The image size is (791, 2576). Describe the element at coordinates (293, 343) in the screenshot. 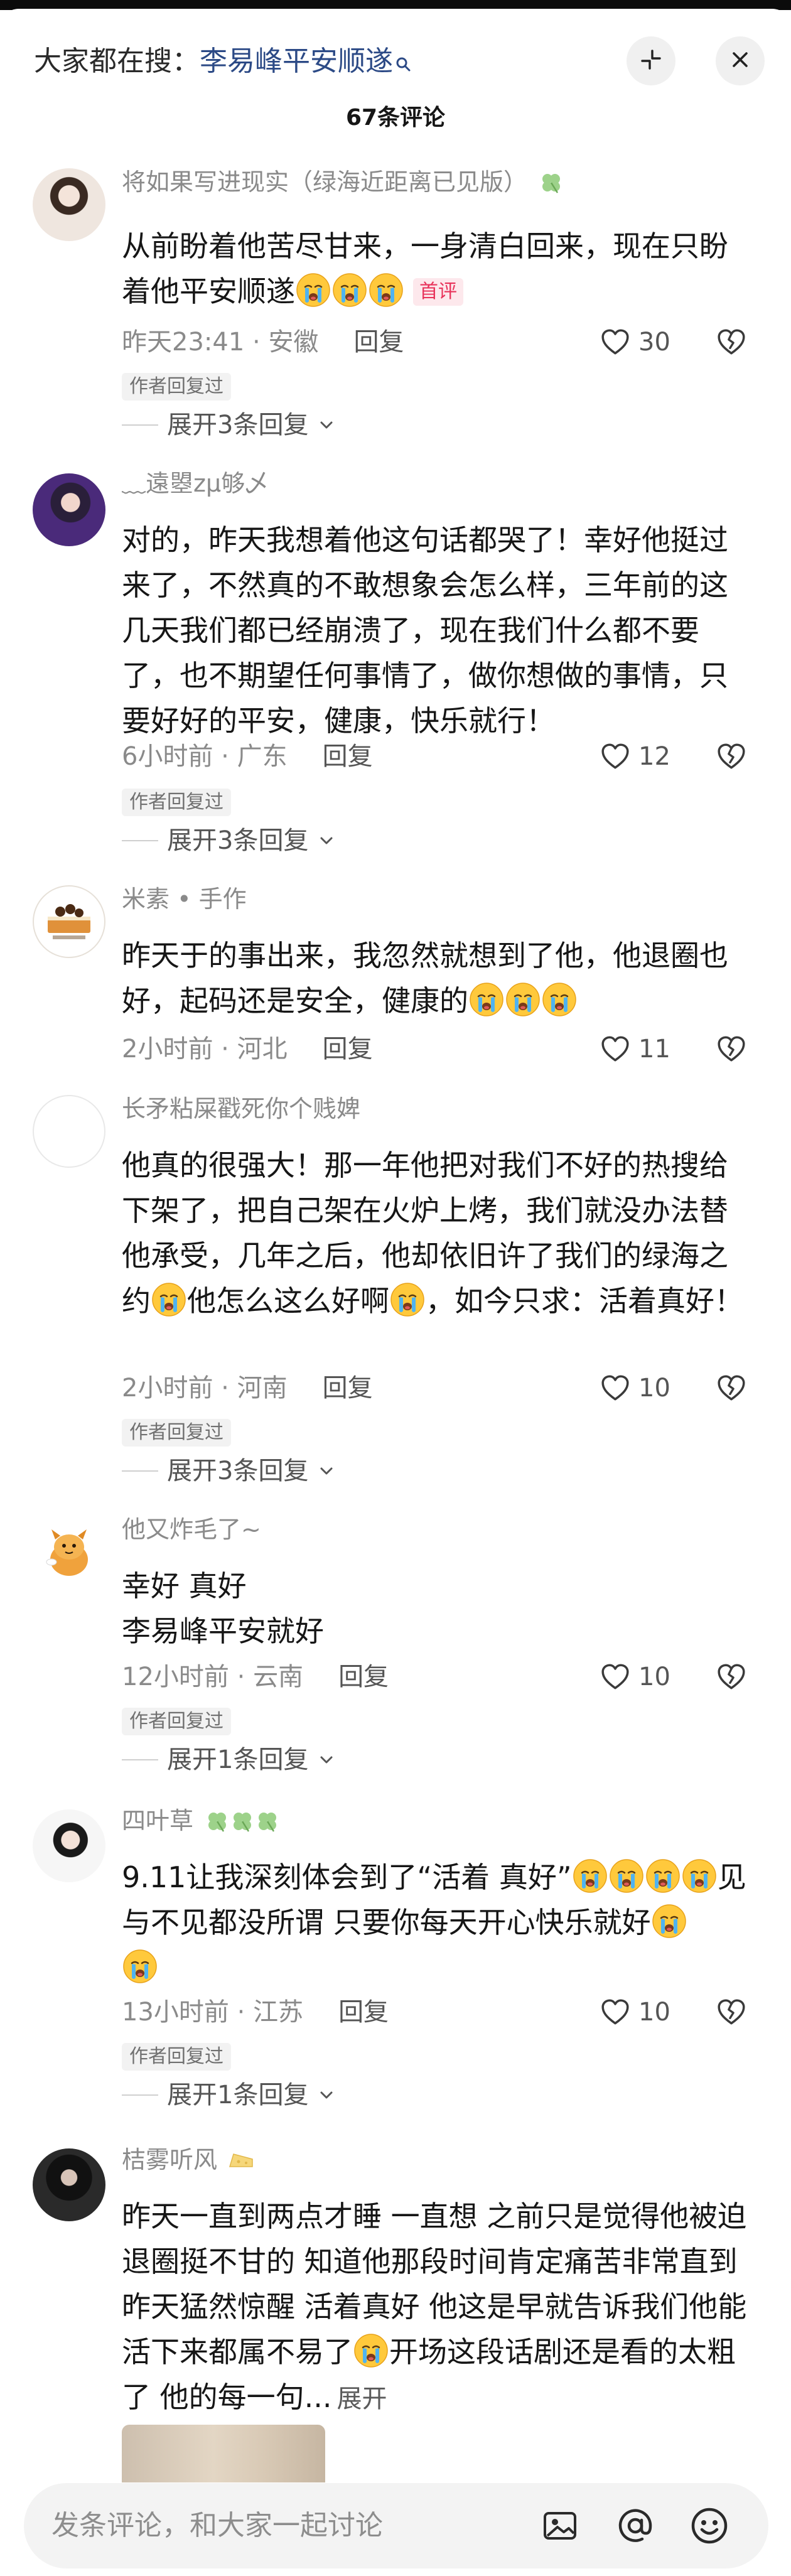

I see `comment-location: 安徽` at that location.